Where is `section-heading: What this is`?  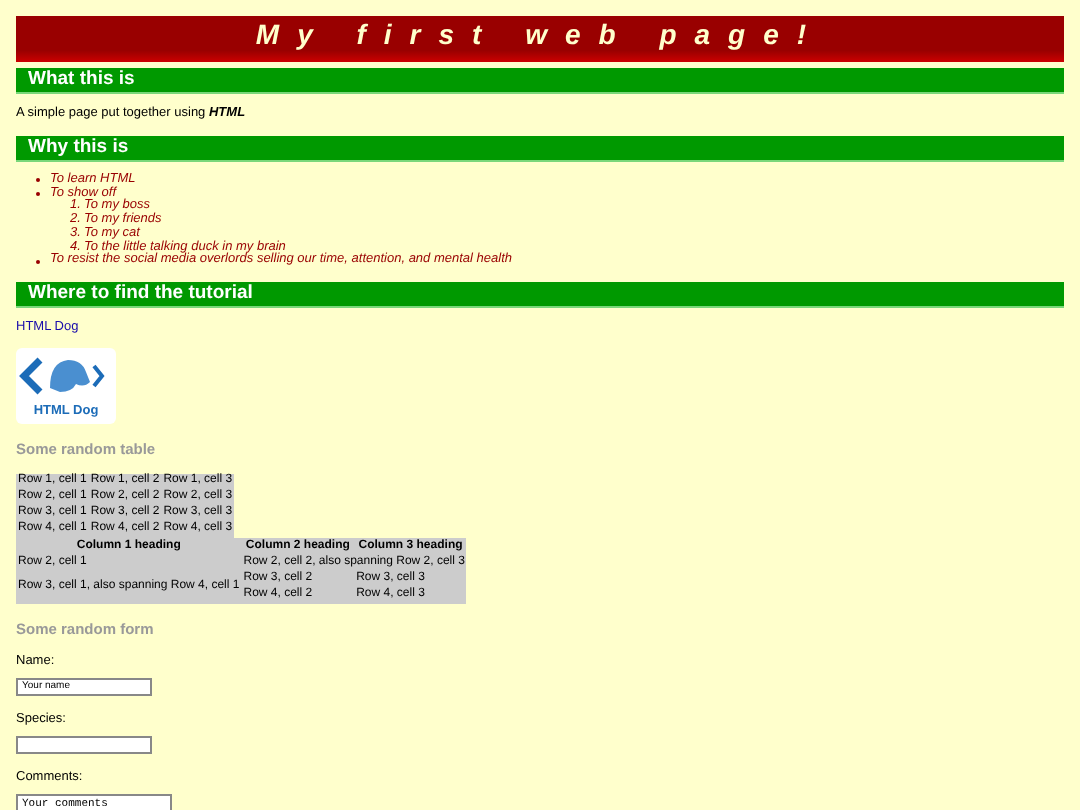 section-heading: What this is is located at coordinates (540, 80).